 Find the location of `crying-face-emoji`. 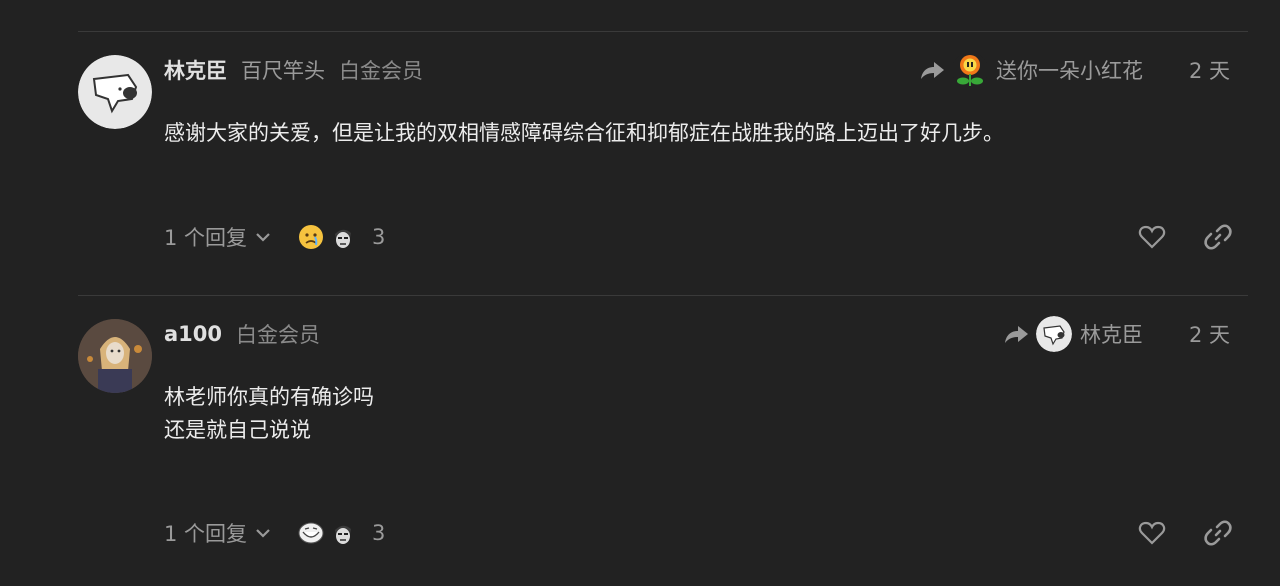

crying-face-emoji is located at coordinates (311, 237).